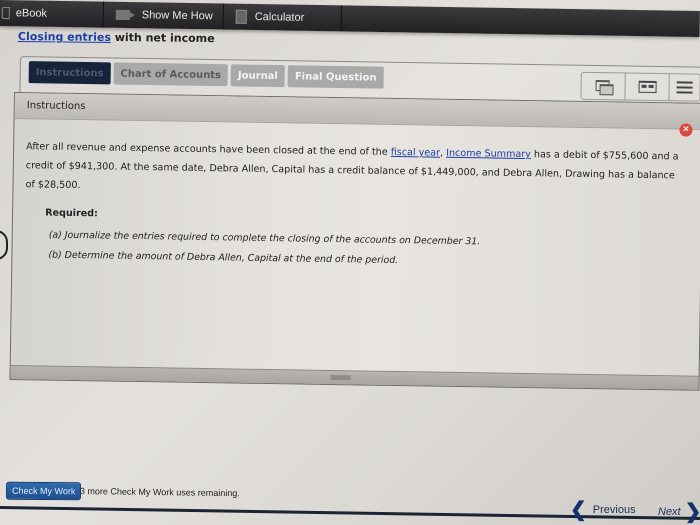 This screenshot has width=700, height=525. I want to click on remaining-uses-text: 3 more Check My Work uses remaining., so click(159, 492).